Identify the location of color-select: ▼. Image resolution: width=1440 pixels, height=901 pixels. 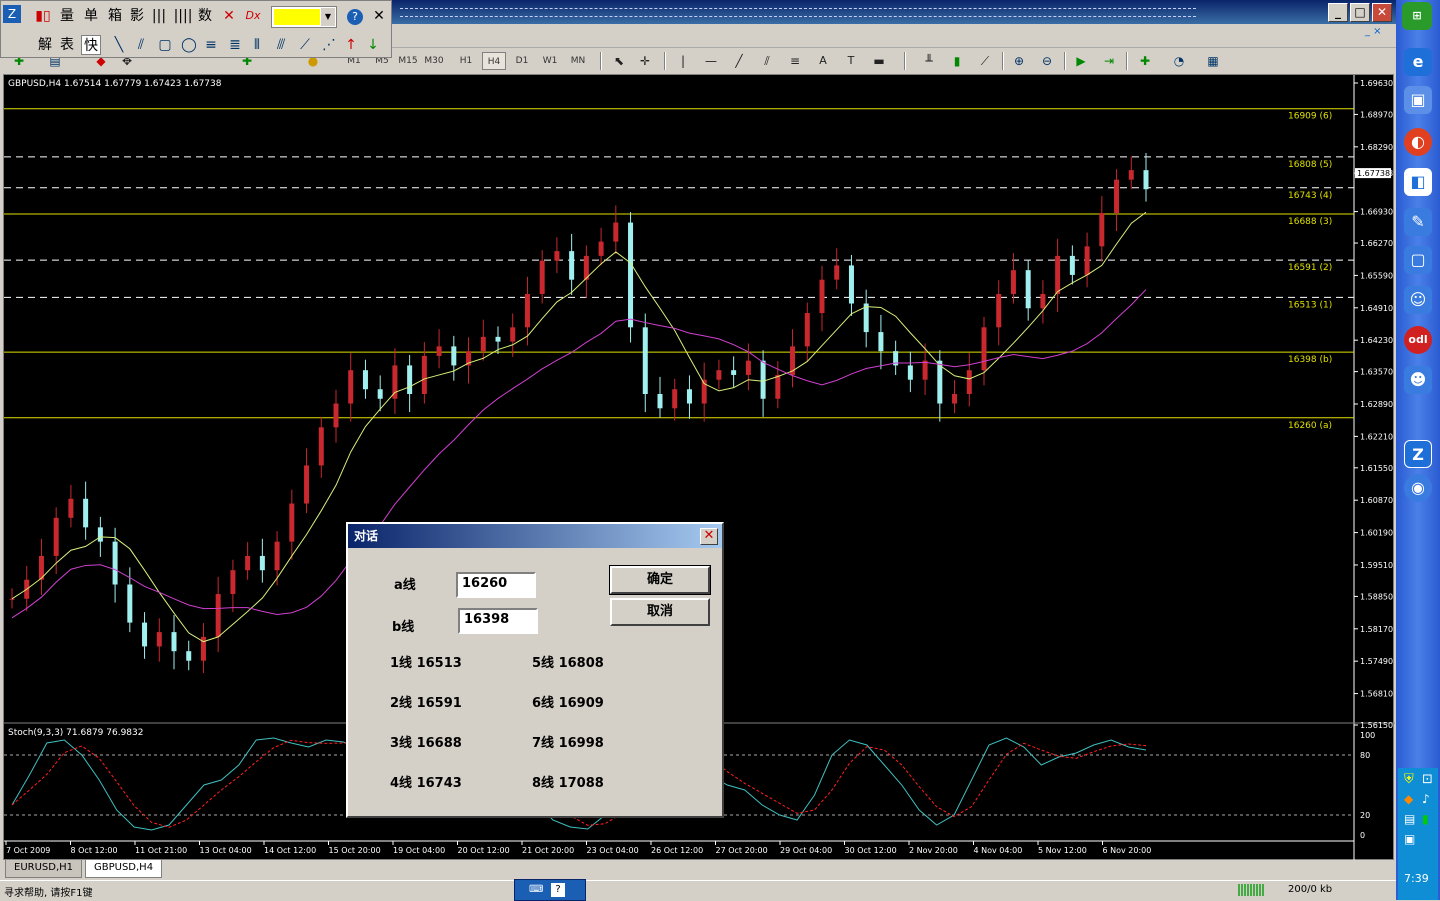
(304, 17).